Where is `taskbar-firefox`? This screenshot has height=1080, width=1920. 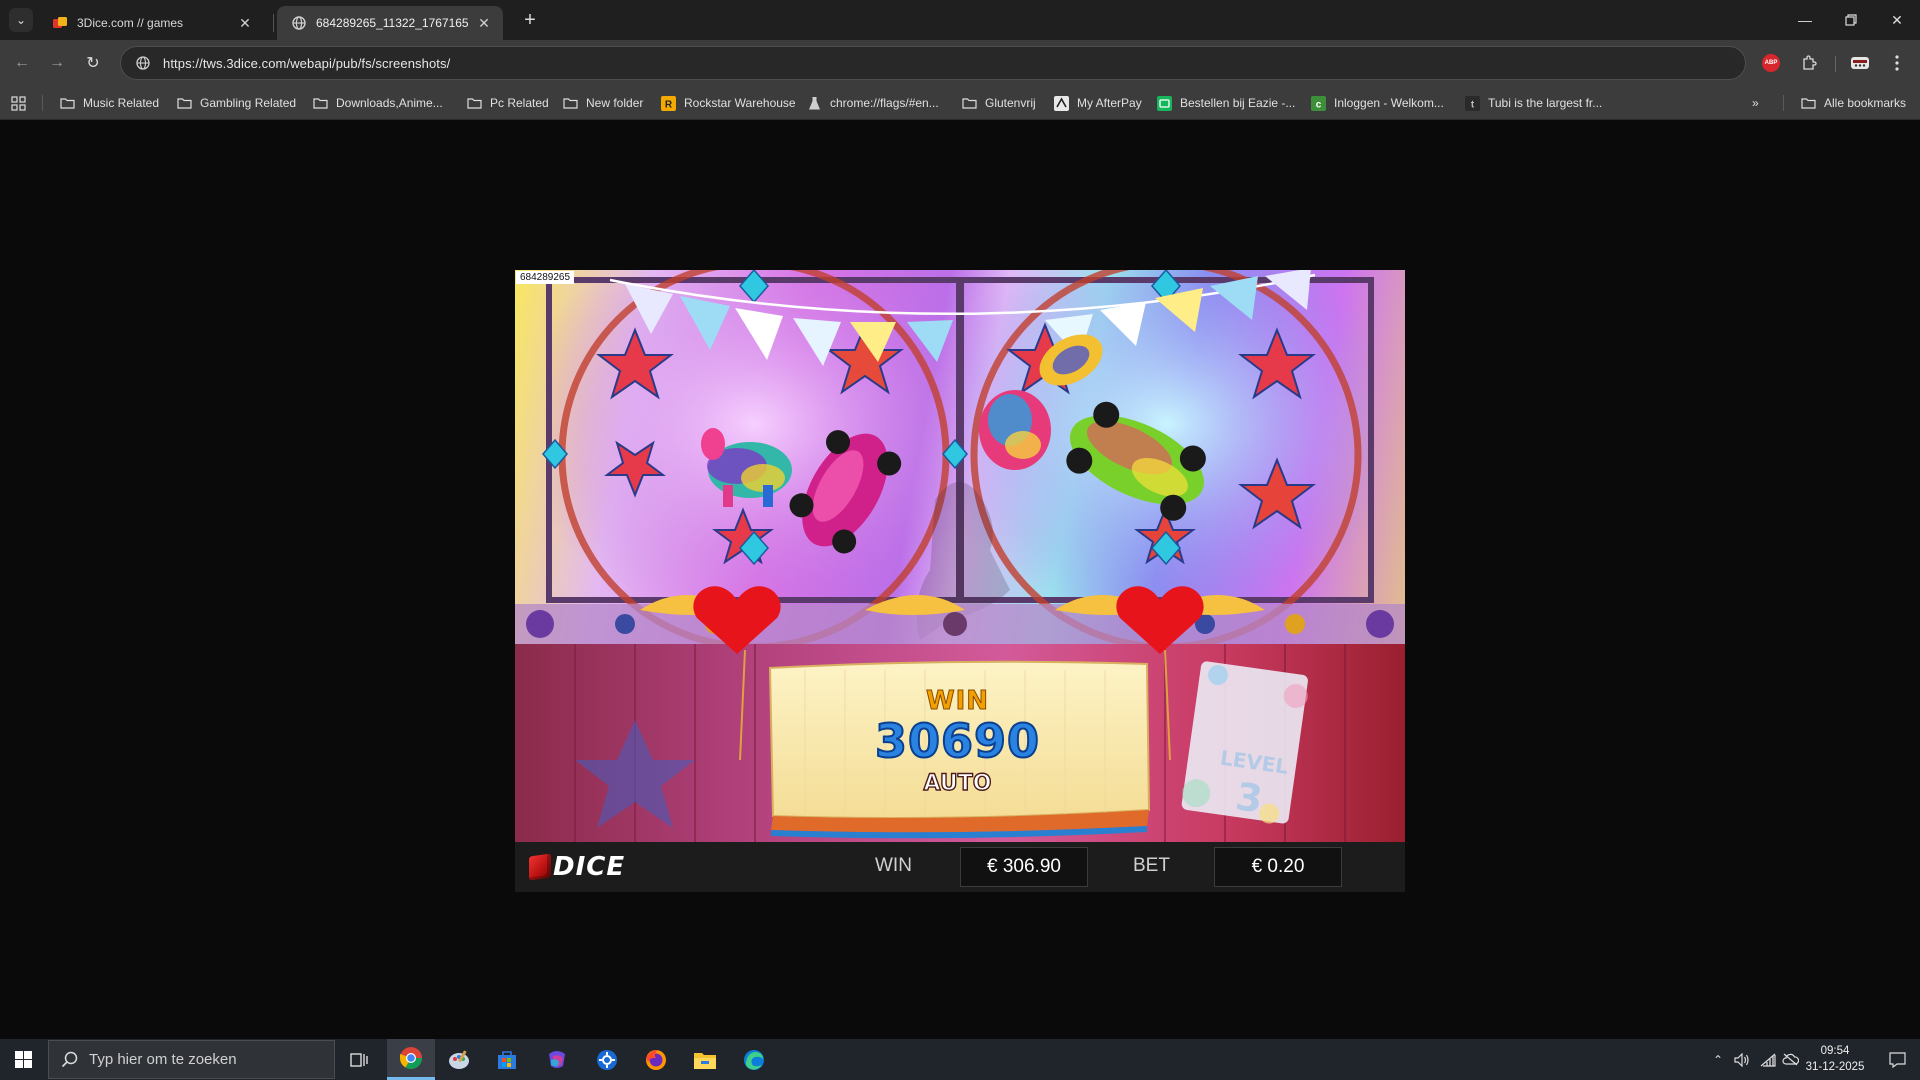
taskbar-firefox is located at coordinates (656, 1059).